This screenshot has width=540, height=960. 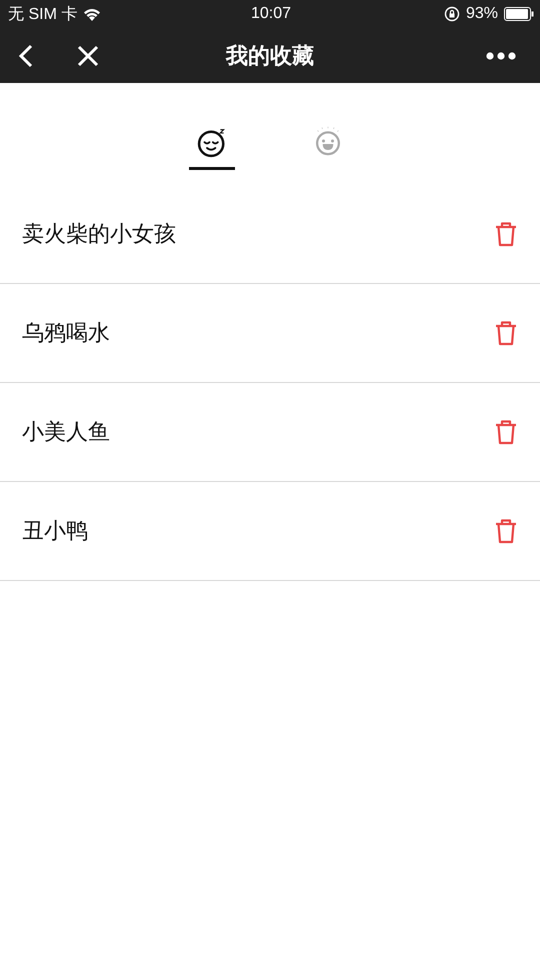 What do you see at coordinates (26, 55) in the screenshot?
I see `back-button` at bounding box center [26, 55].